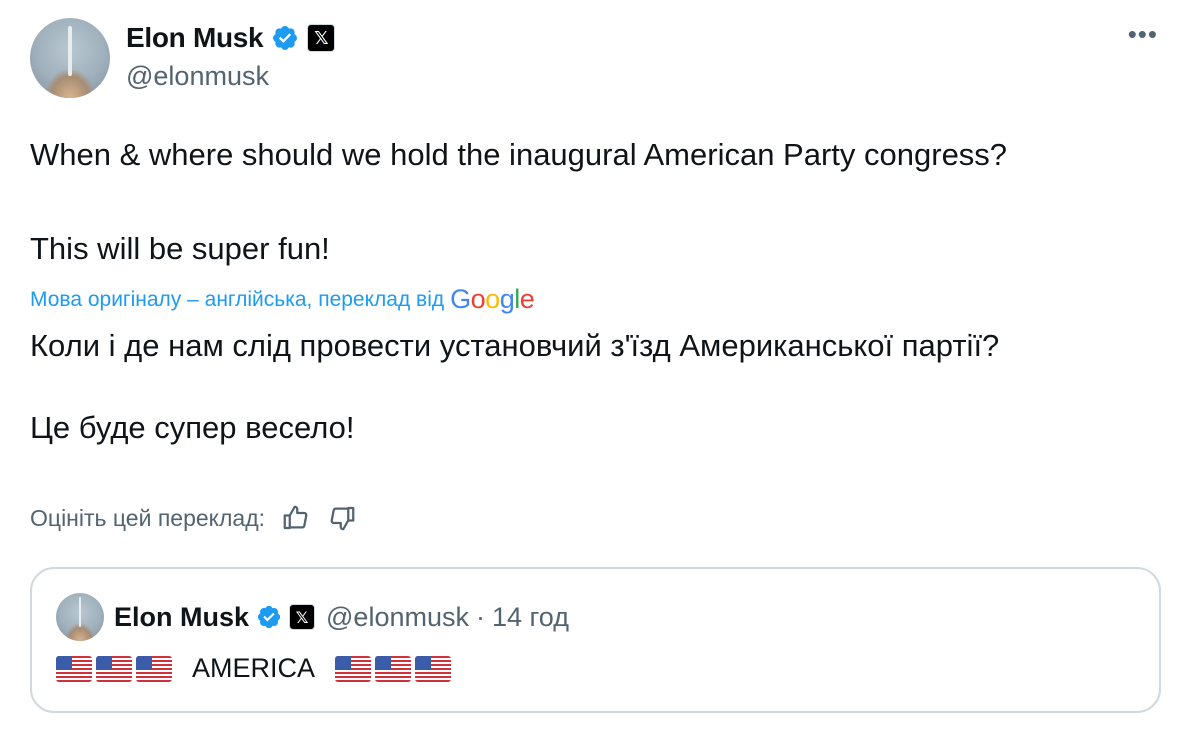 This screenshot has width=1192, height=738. I want to click on thumbs-down-icon, so click(342, 518).